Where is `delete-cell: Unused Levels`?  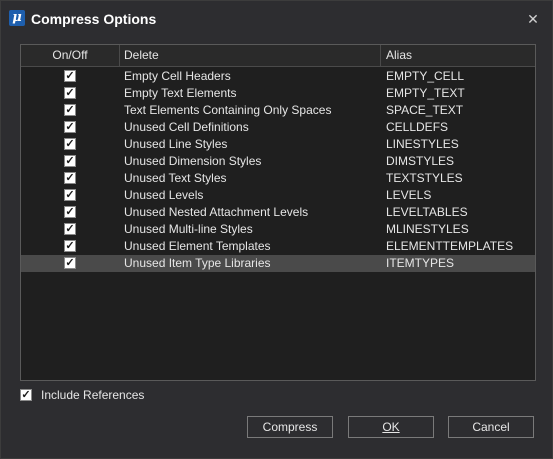
delete-cell: Unused Levels is located at coordinates (164, 195).